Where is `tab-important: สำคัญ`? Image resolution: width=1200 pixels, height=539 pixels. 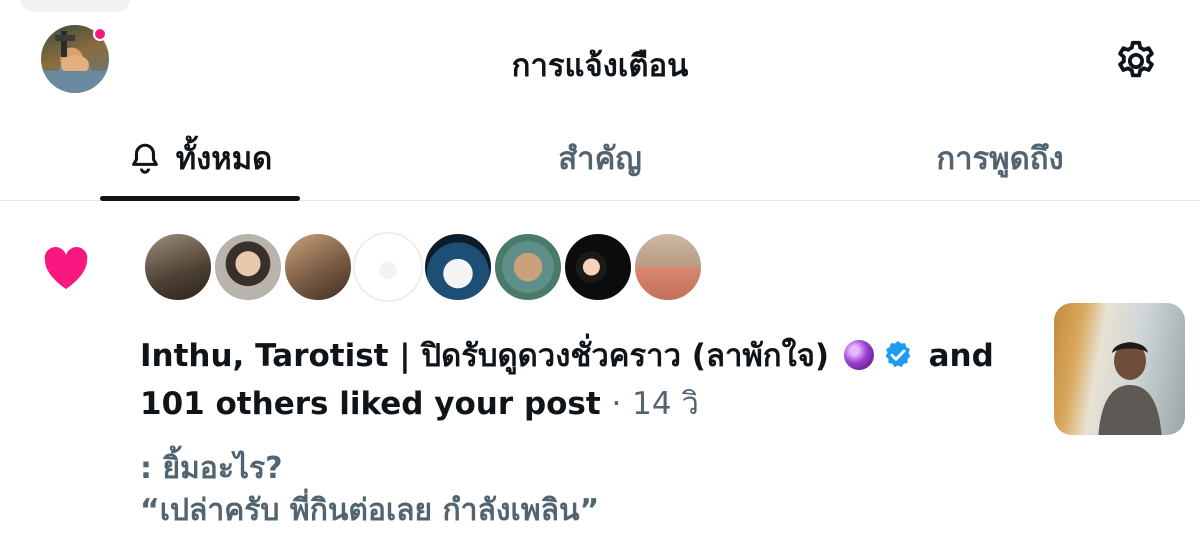 tab-important: สำคัญ is located at coordinates (600, 158).